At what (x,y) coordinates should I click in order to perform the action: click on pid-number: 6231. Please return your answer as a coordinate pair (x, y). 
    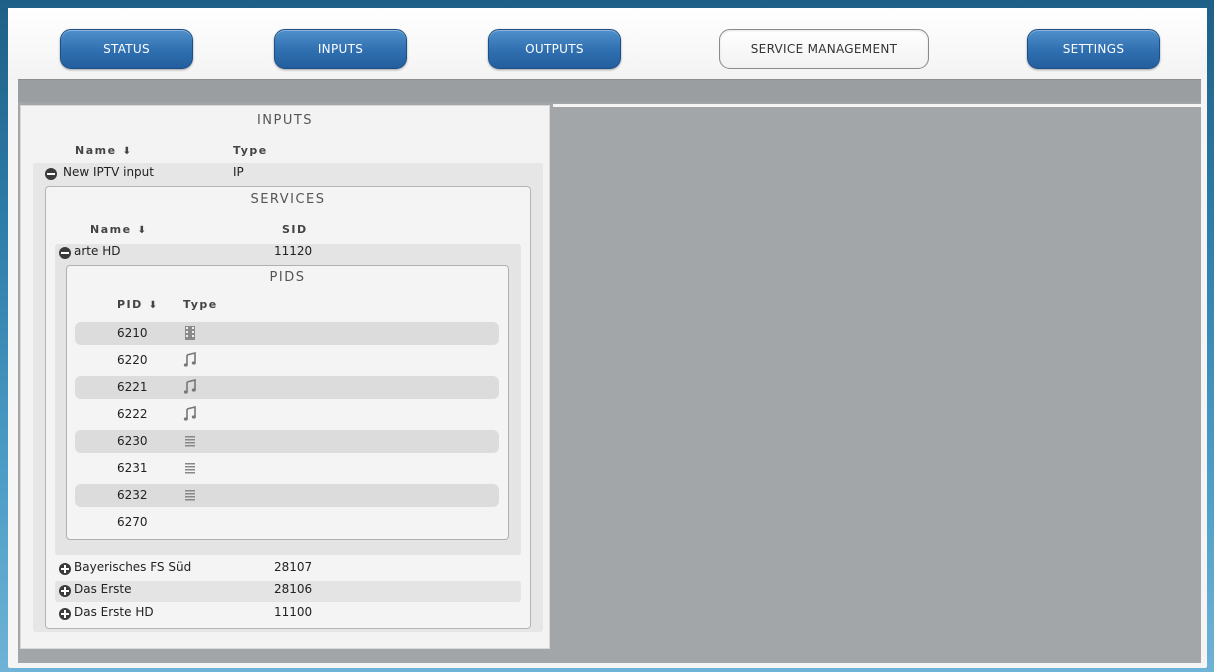
    Looking at the image, I should click on (132, 468).